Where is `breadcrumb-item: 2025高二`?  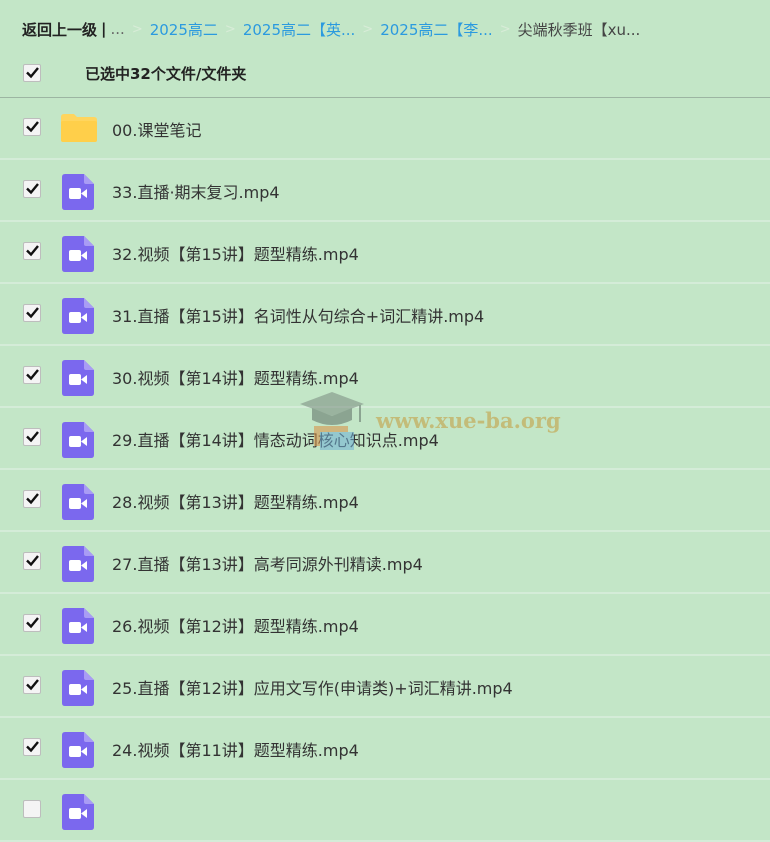
breadcrumb-item: 2025高二 is located at coordinates (184, 29).